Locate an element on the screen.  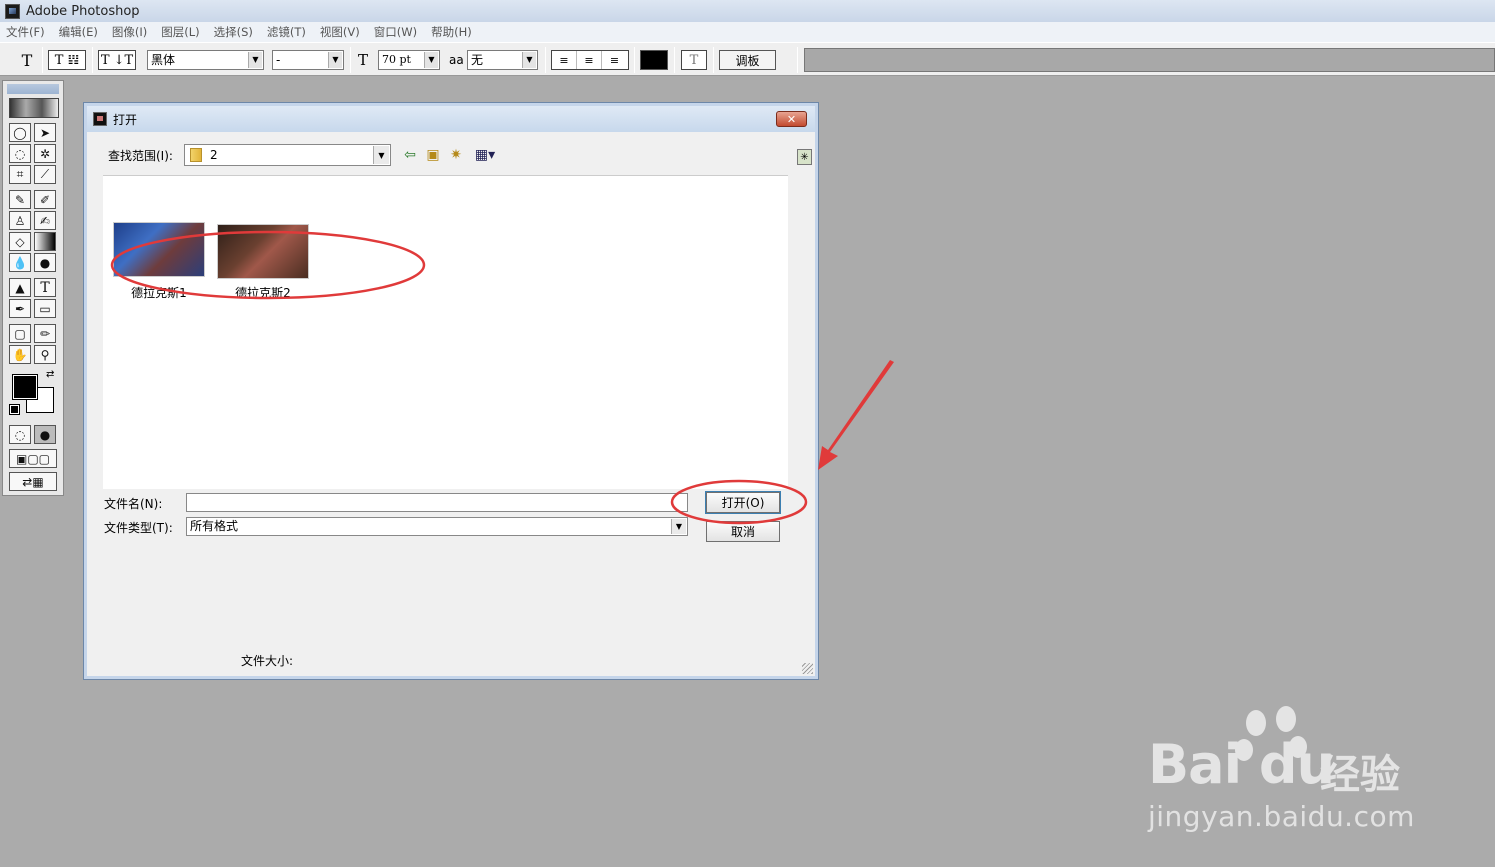
toolbox-header is located at coordinates (33, 89).